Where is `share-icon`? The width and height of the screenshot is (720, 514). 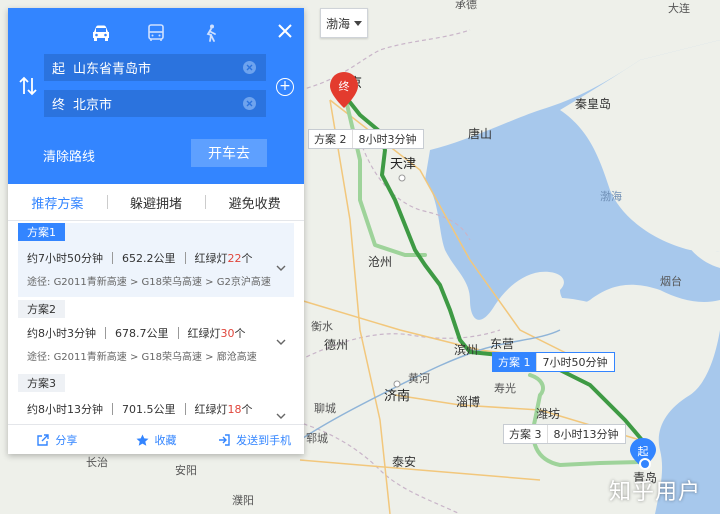
share-icon is located at coordinates (43, 440).